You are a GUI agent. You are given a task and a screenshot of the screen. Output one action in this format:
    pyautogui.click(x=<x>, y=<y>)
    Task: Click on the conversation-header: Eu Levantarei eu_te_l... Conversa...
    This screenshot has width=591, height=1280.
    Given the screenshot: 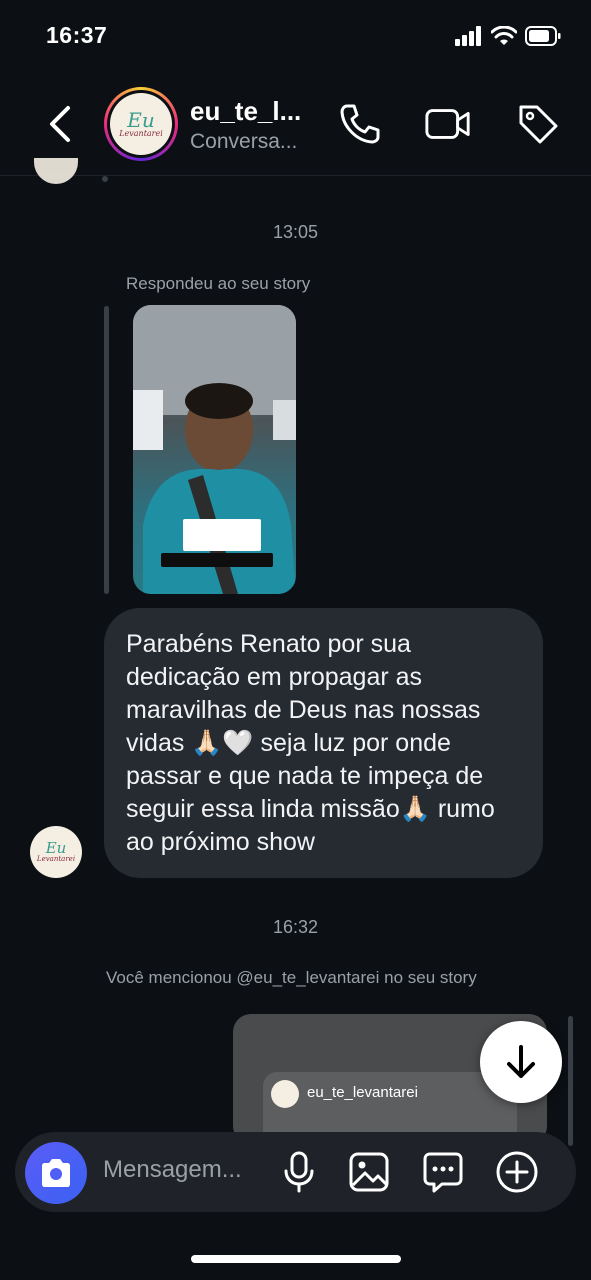 What is the action you would take?
    pyautogui.click(x=295, y=126)
    